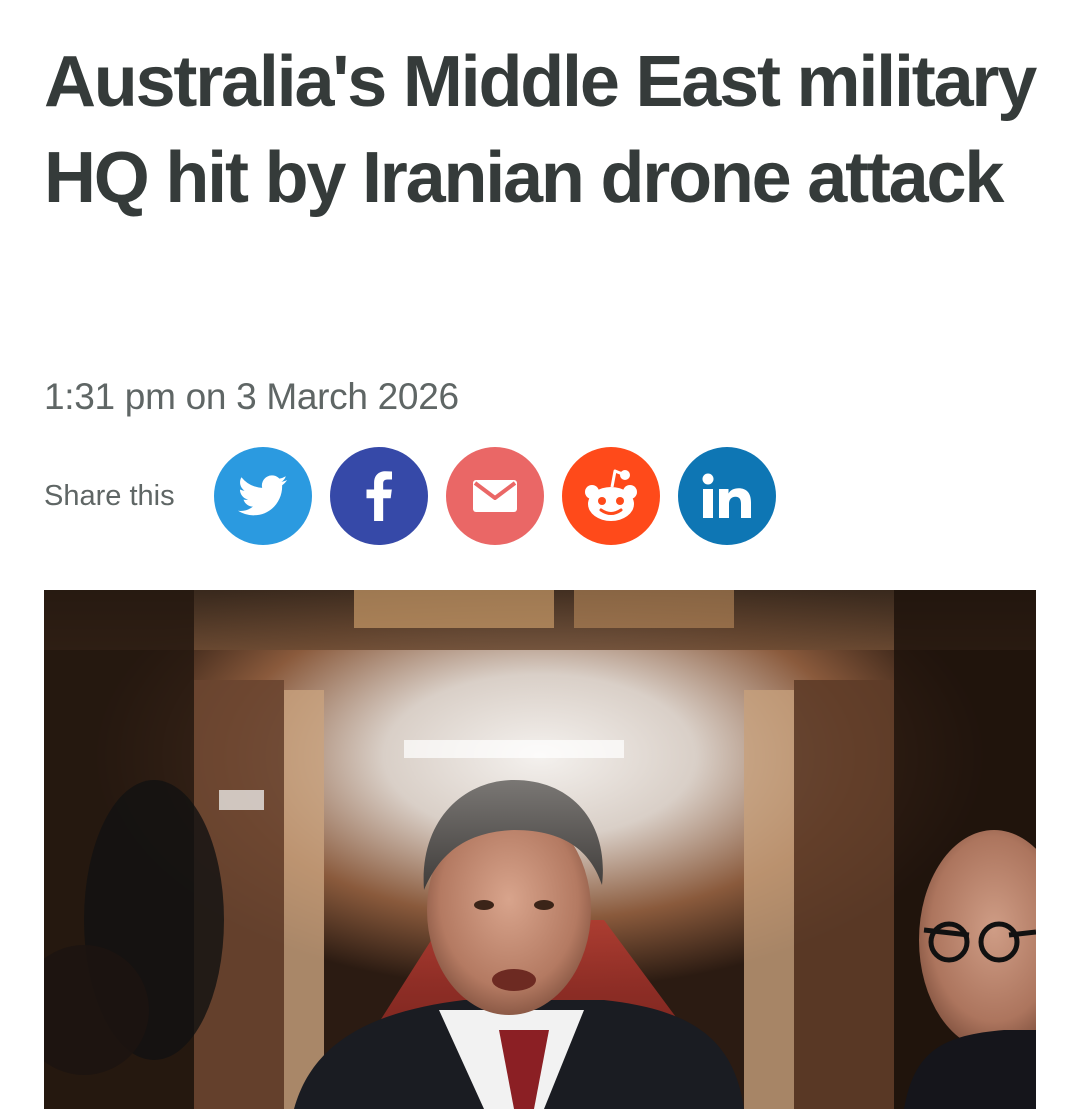 The width and height of the screenshot is (1080, 1109). I want to click on reddit-alien-icon, so click(611, 495).